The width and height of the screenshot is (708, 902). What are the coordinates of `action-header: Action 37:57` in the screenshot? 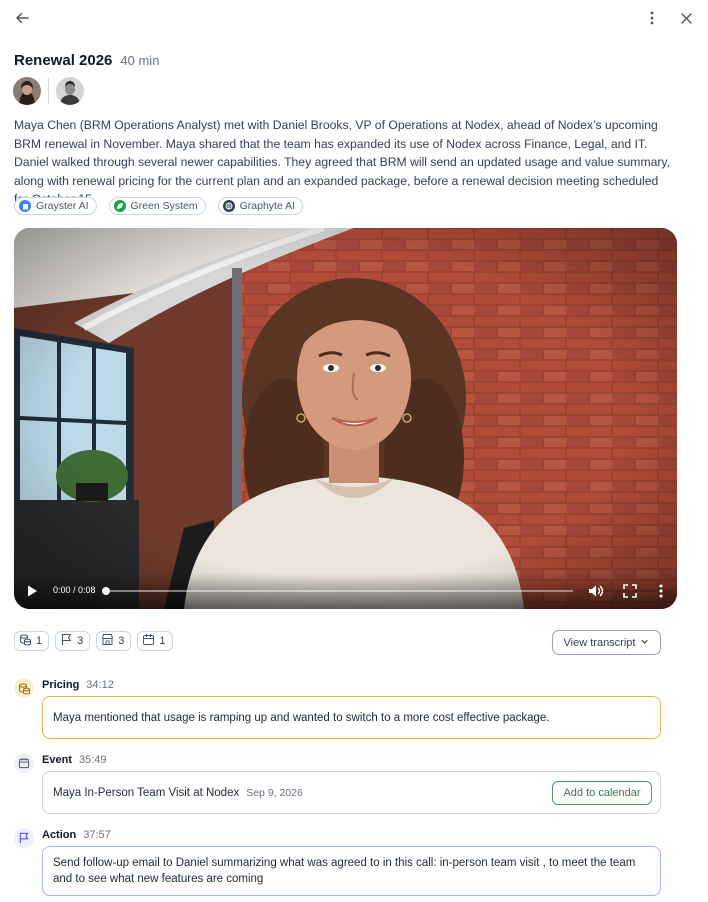 It's located at (76, 835).